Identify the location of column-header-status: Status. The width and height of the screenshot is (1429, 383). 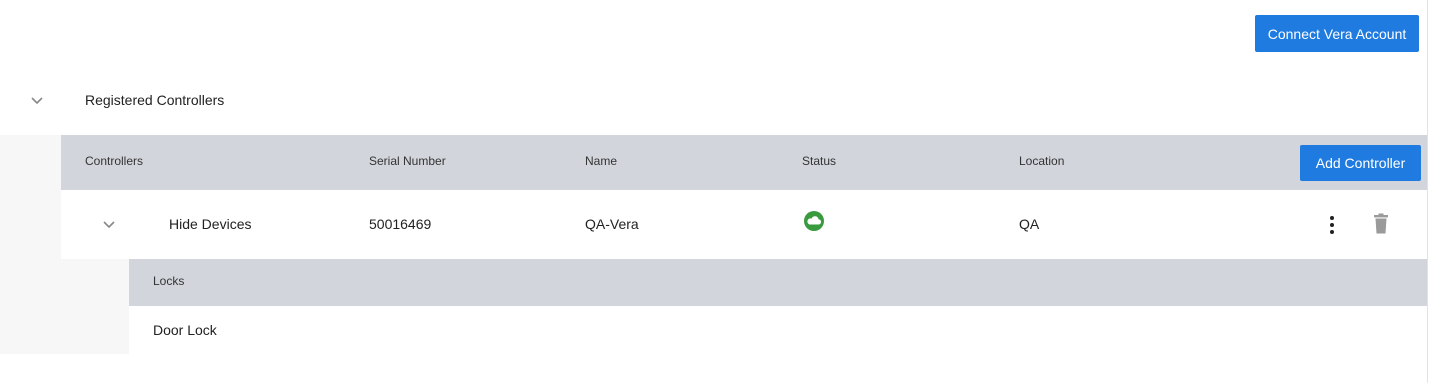
(819, 161).